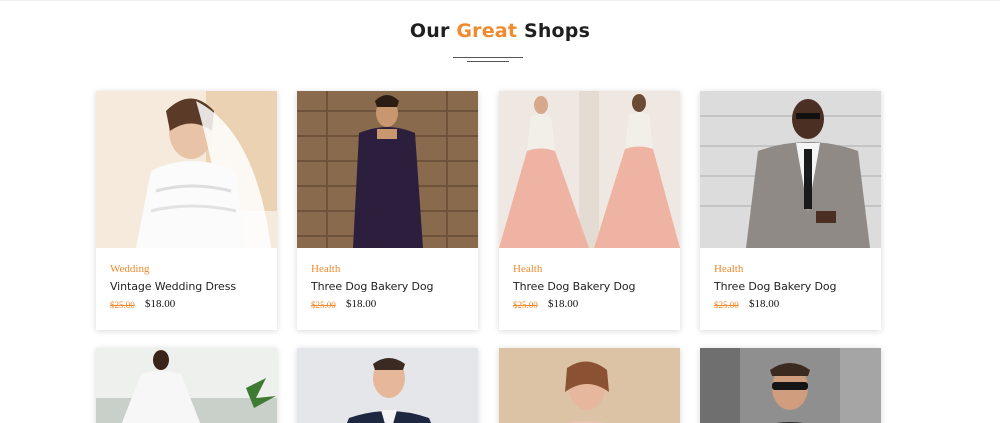 The image size is (1000, 423). What do you see at coordinates (500, 0) in the screenshot?
I see `top-border` at bounding box center [500, 0].